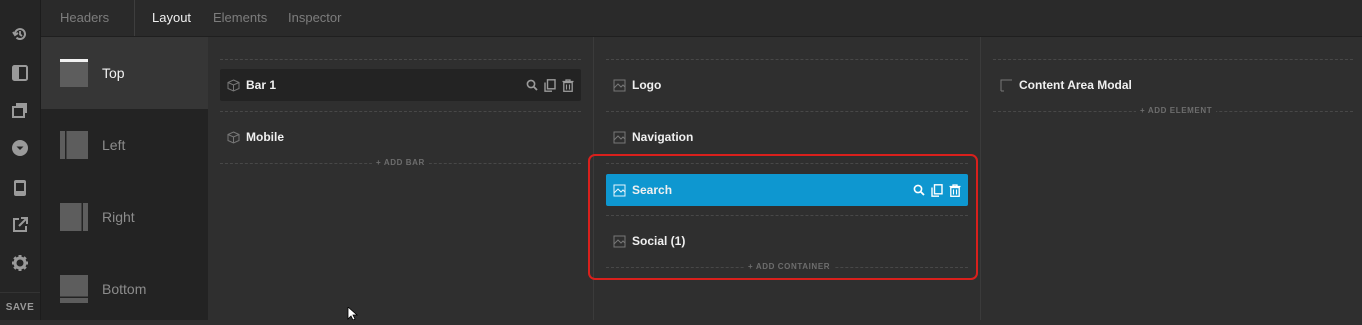 Image resolution: width=1362 pixels, height=325 pixels. What do you see at coordinates (118, 217) in the screenshot?
I see `position-label: Right` at bounding box center [118, 217].